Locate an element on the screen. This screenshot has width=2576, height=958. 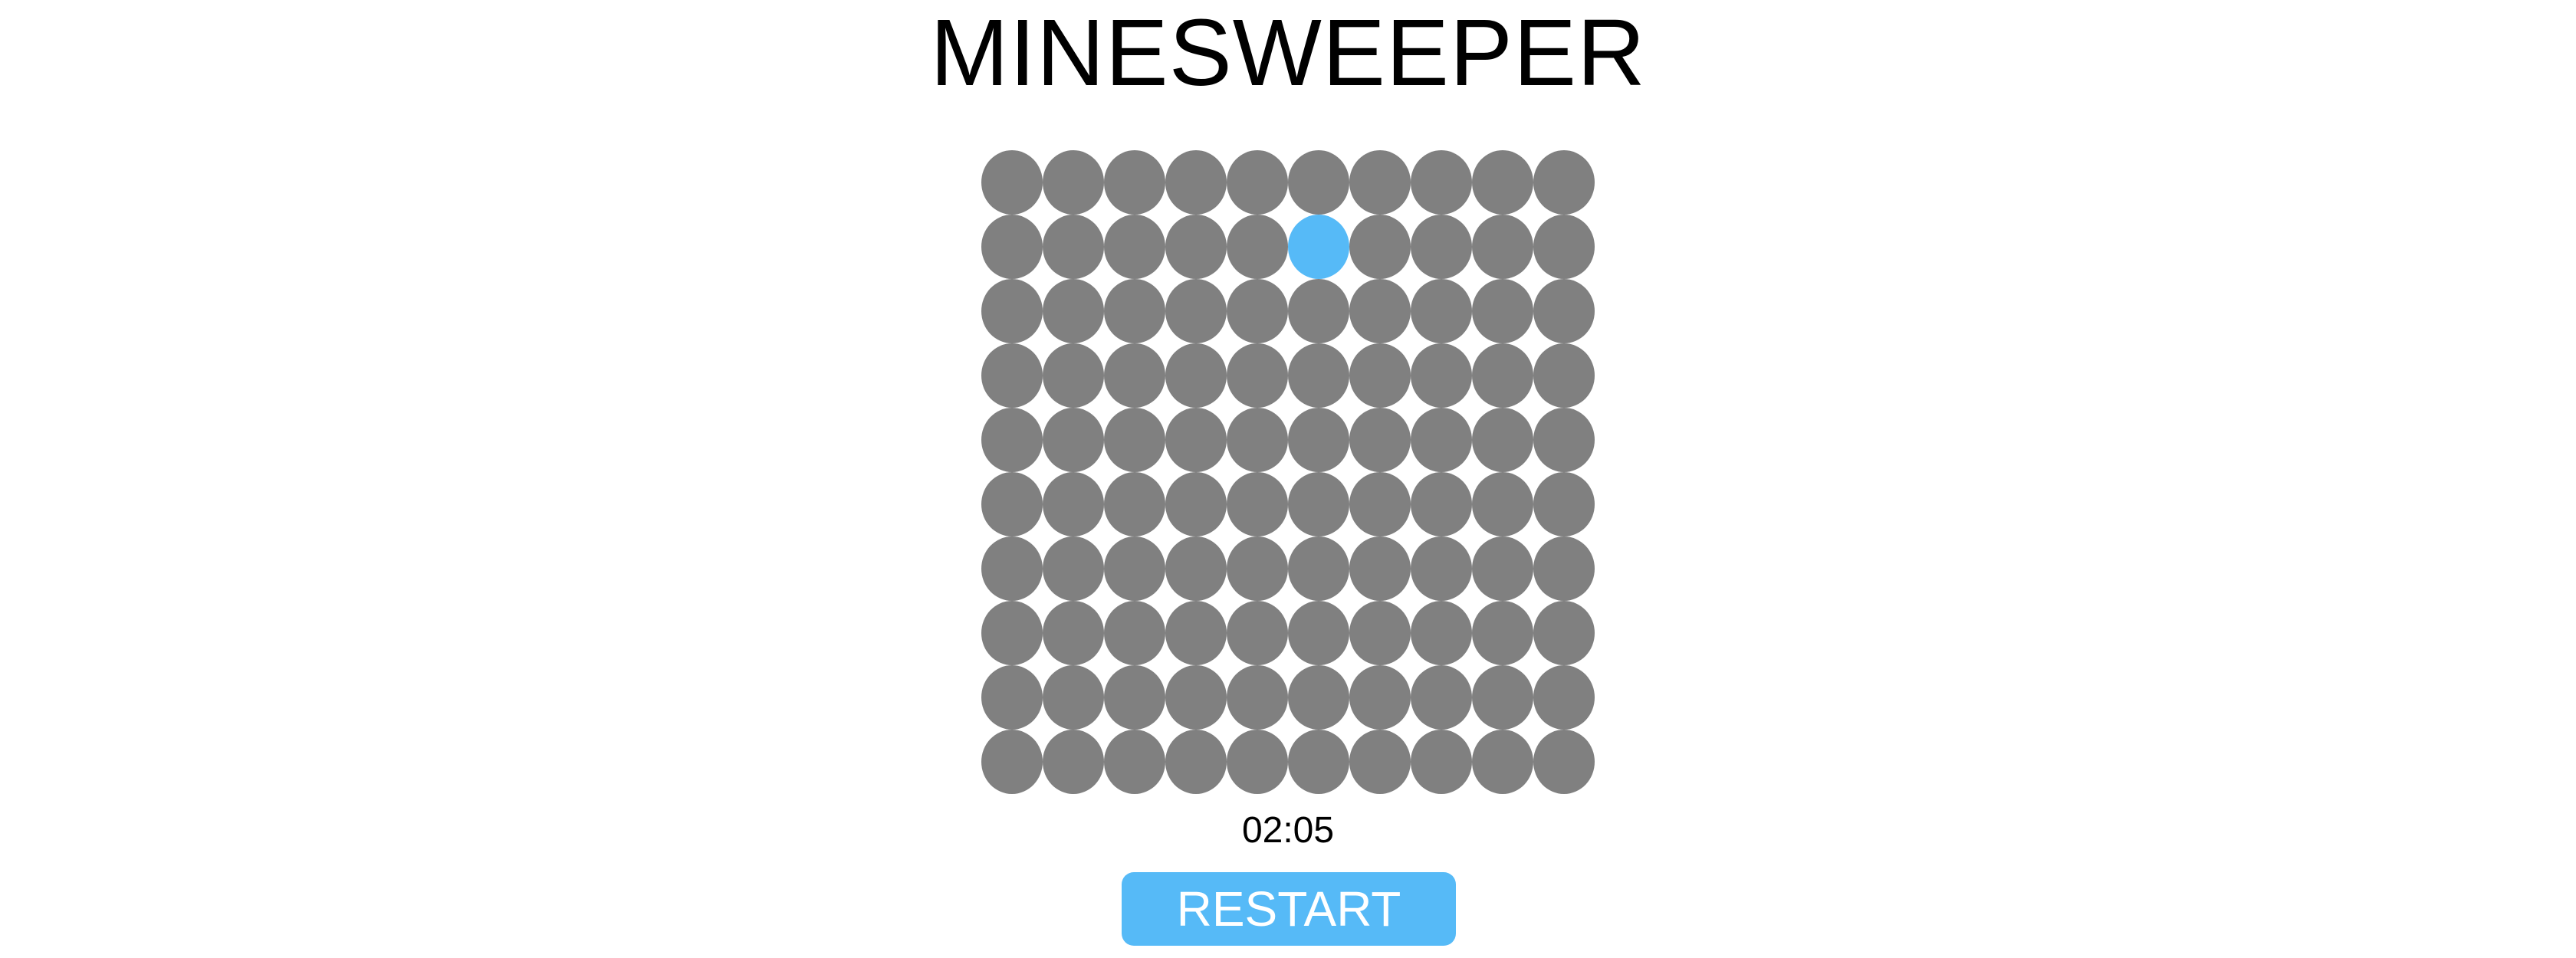
restart-button: RESTART is located at coordinates (1289, 909).